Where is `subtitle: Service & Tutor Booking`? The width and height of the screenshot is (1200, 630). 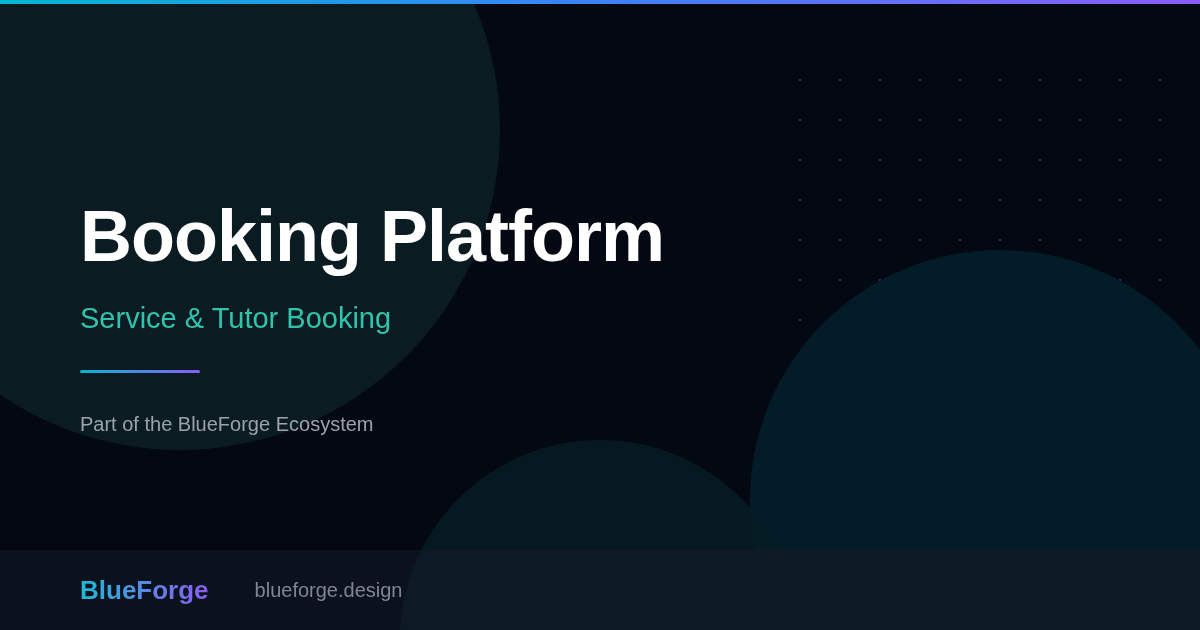
subtitle: Service & Tutor Booking is located at coordinates (236, 318).